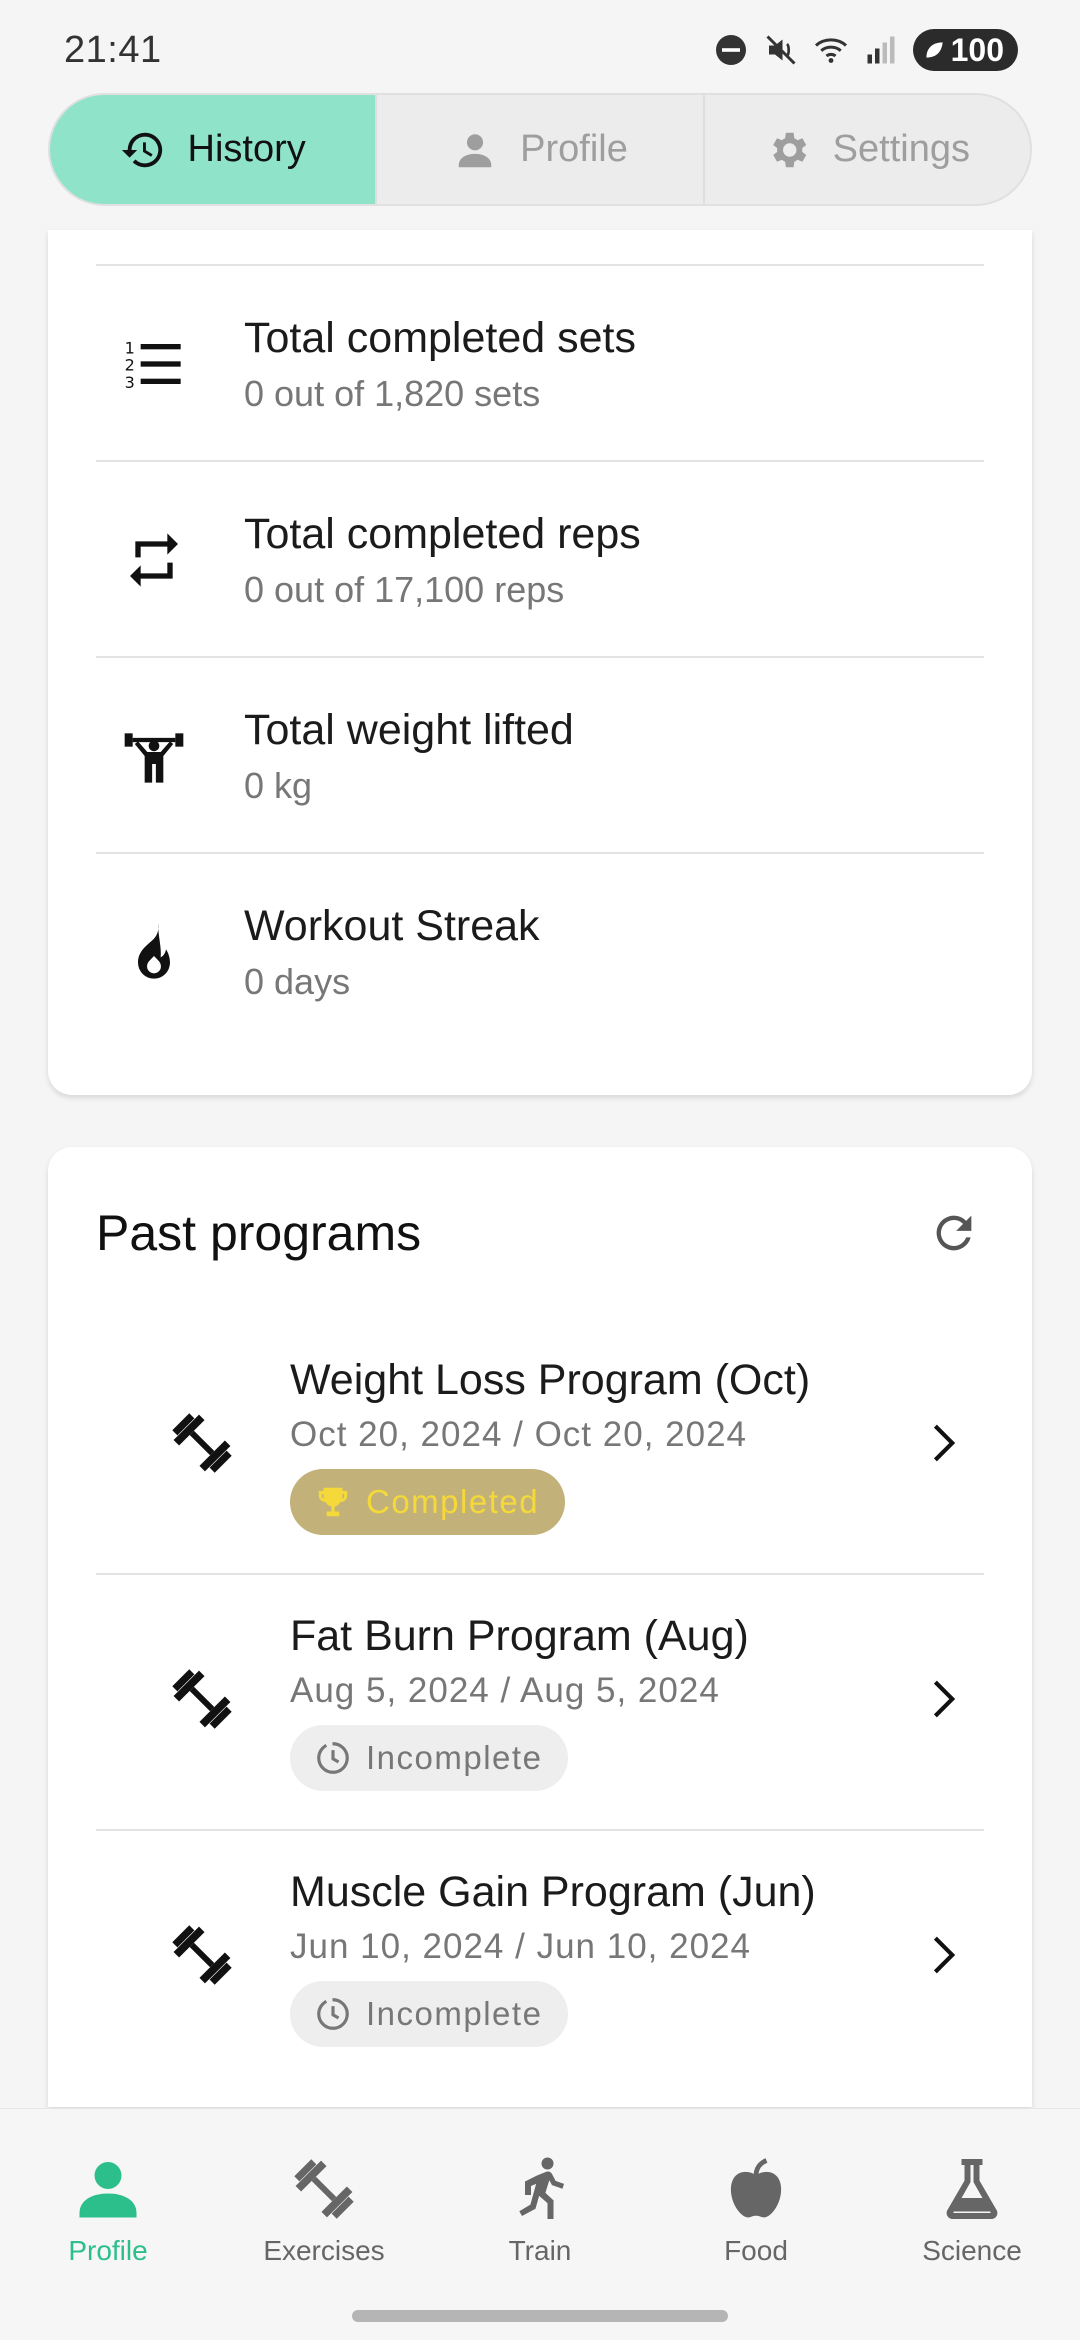  Describe the element at coordinates (278, 785) in the screenshot. I see `stat-subtitle: 0 kg` at that location.